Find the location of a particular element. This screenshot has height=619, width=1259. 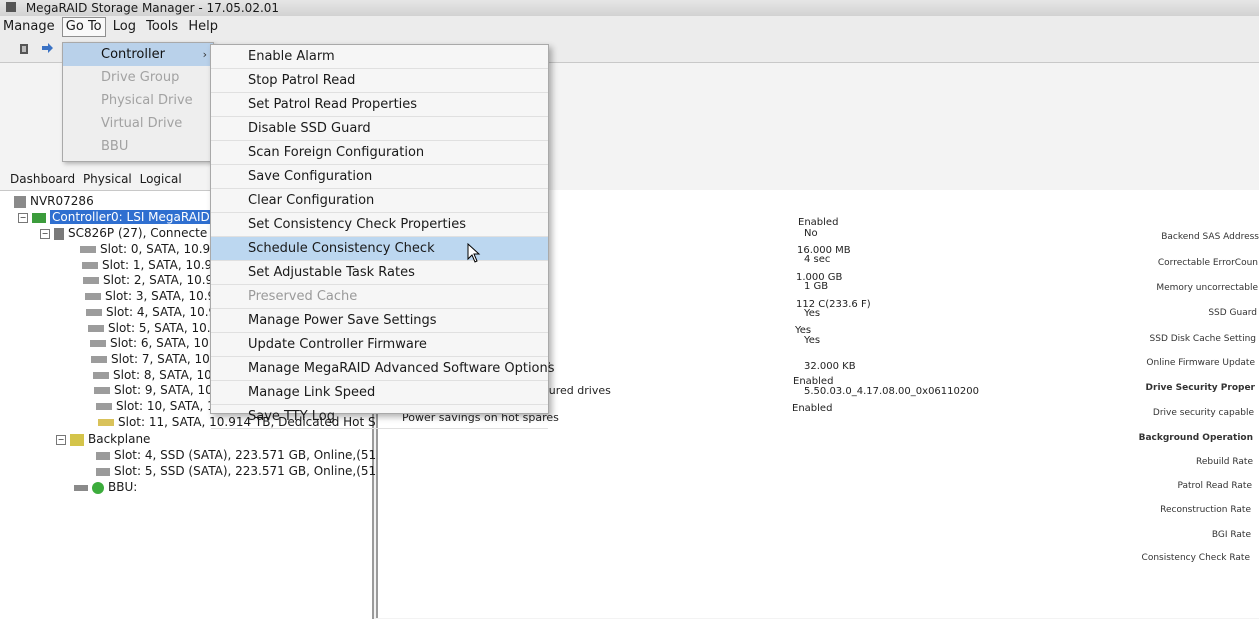

menu-item-update-controller-firmware: Update Controller Firmware is located at coordinates (379, 345).